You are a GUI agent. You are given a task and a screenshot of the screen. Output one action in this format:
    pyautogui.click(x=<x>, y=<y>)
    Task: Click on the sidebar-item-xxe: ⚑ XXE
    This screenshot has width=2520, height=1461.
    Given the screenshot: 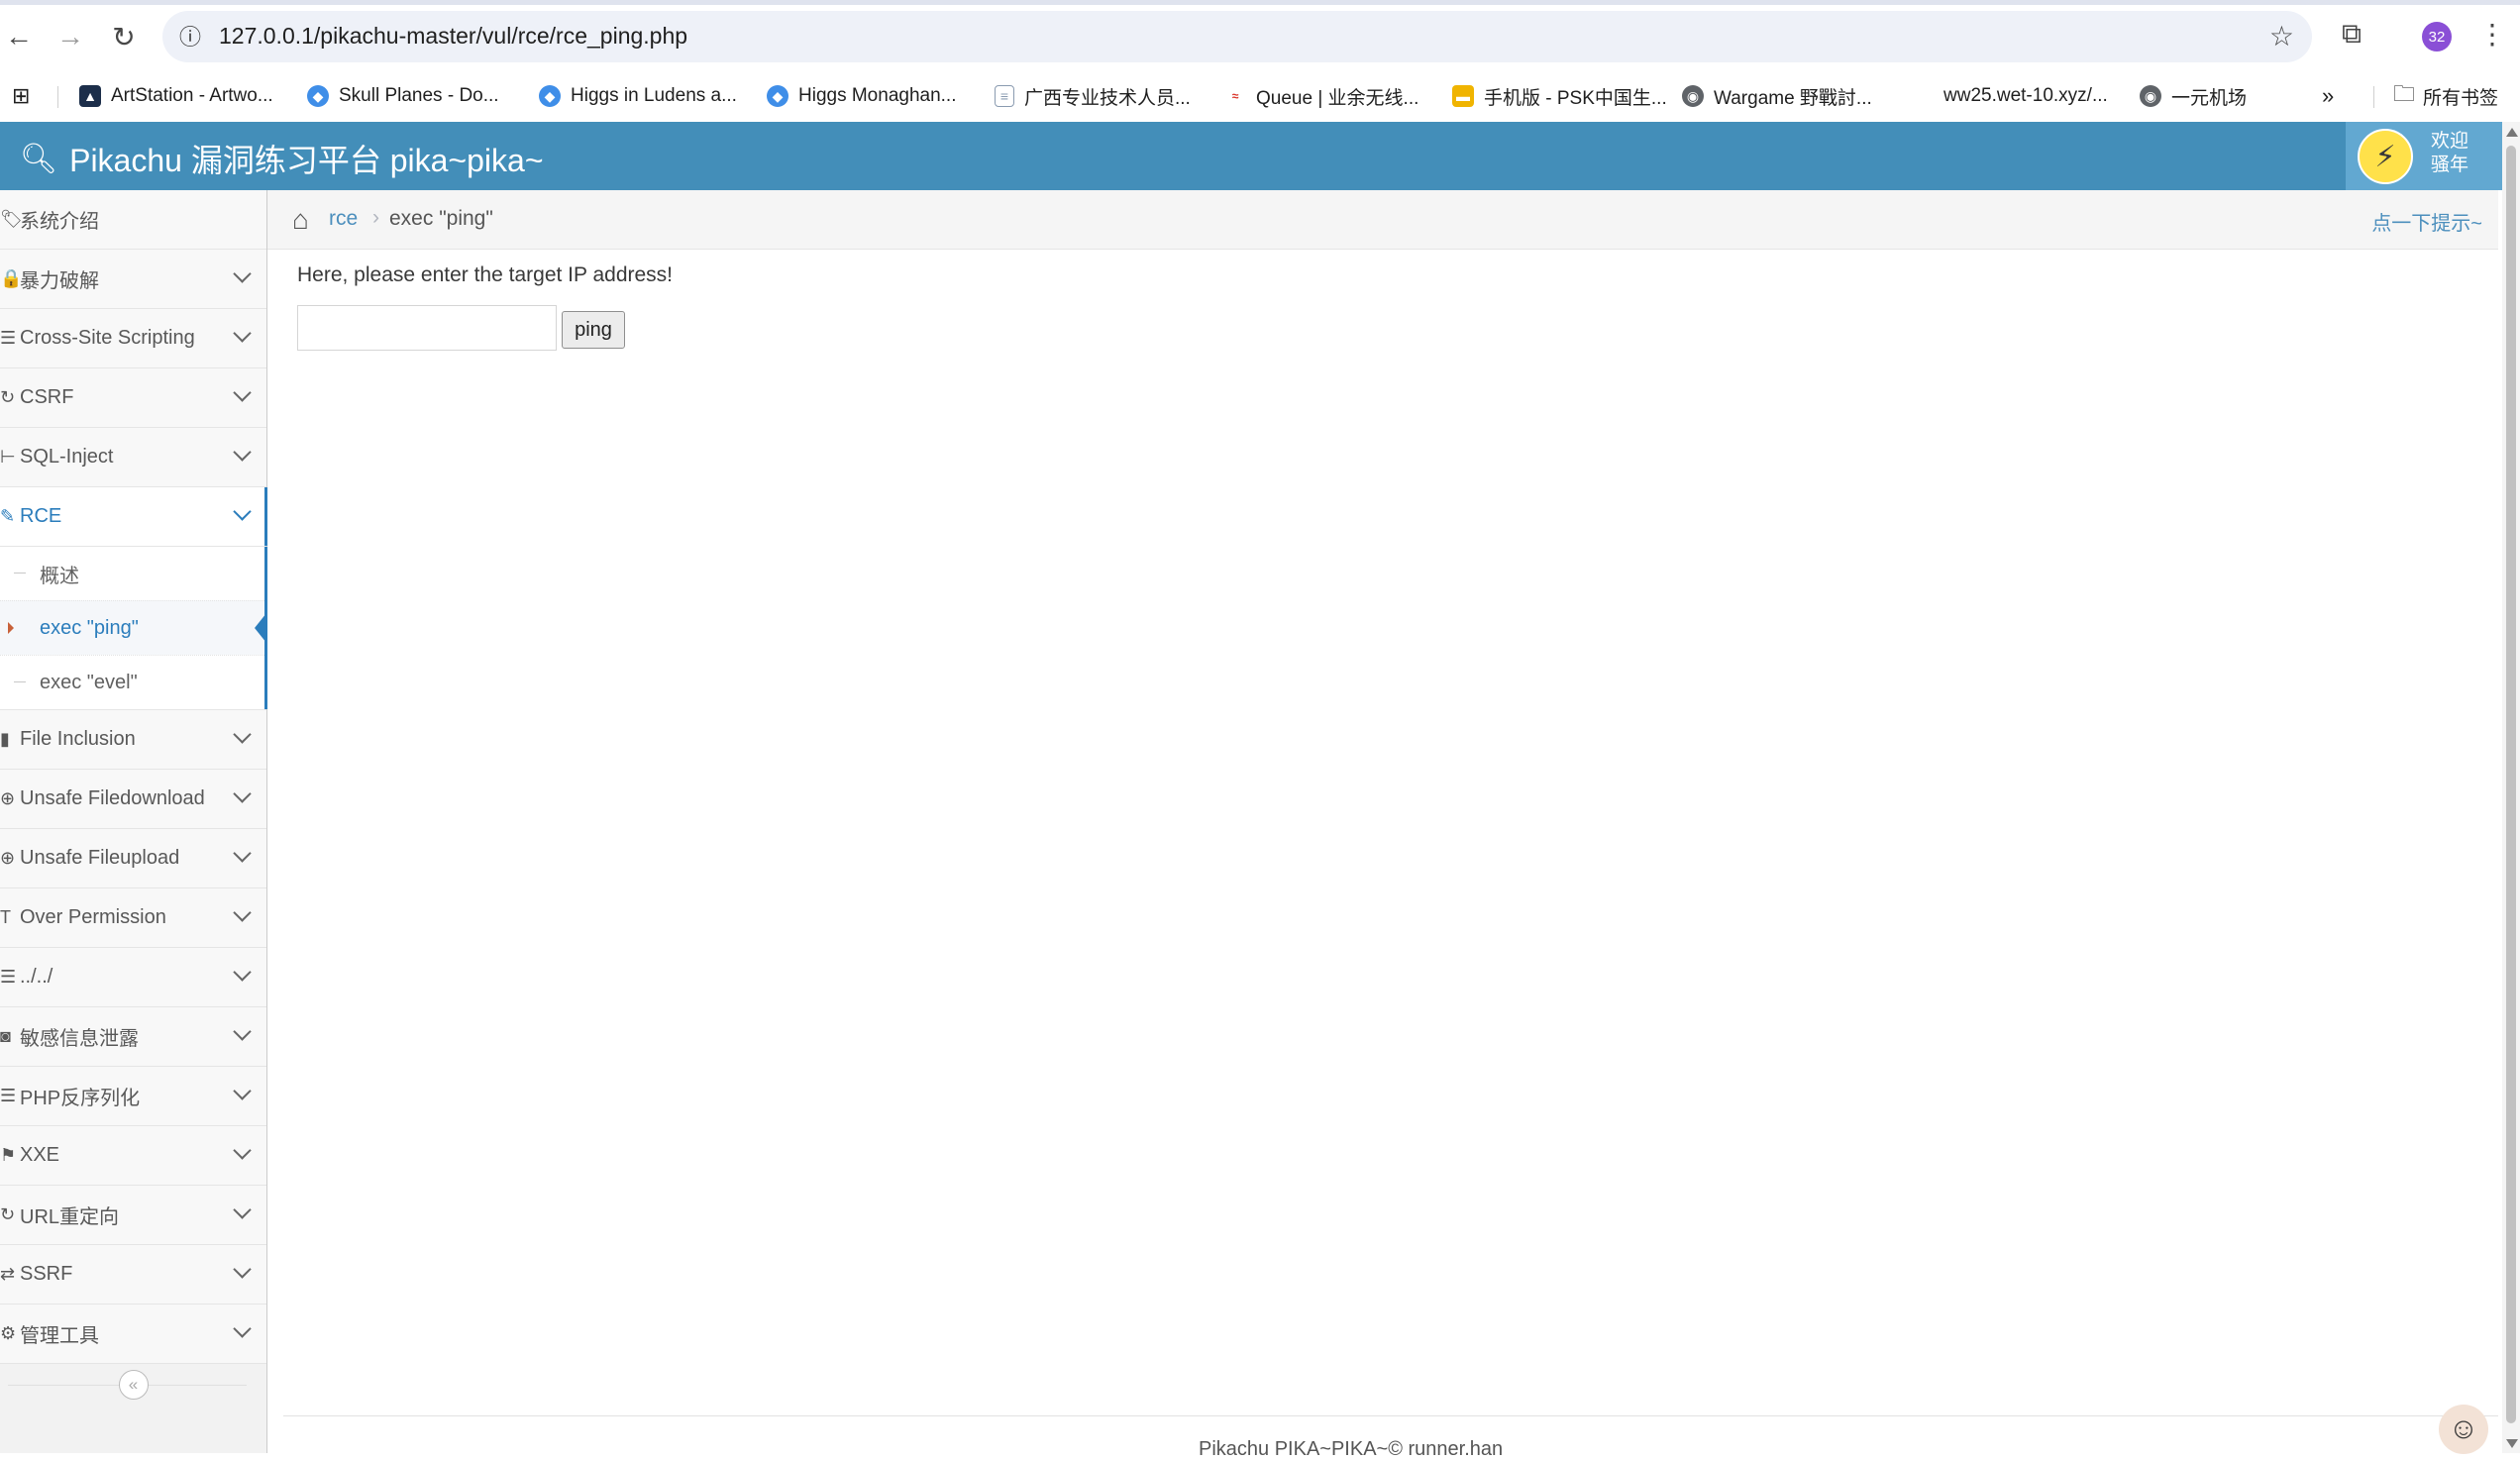 What is the action you would take?
    pyautogui.click(x=133, y=1156)
    